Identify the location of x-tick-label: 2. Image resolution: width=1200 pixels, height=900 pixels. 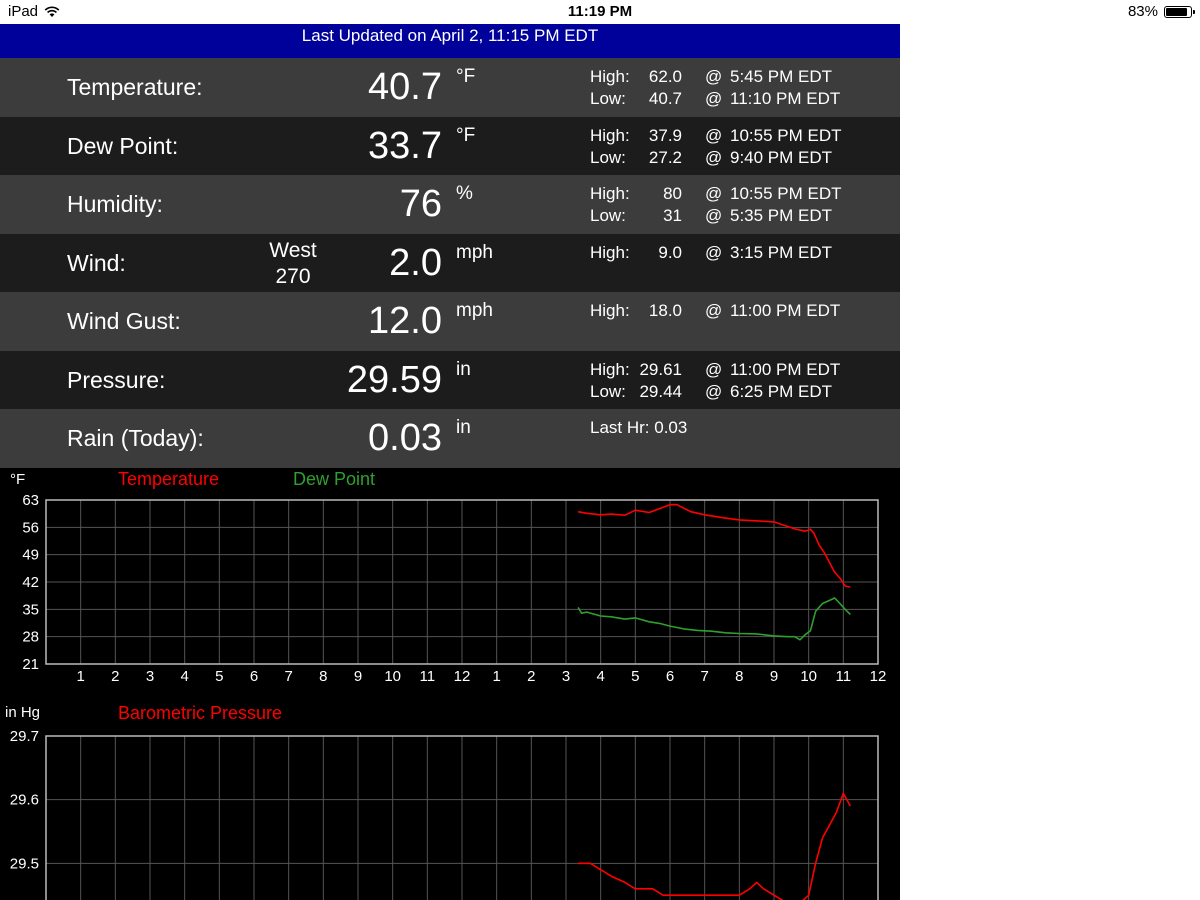
(115, 676).